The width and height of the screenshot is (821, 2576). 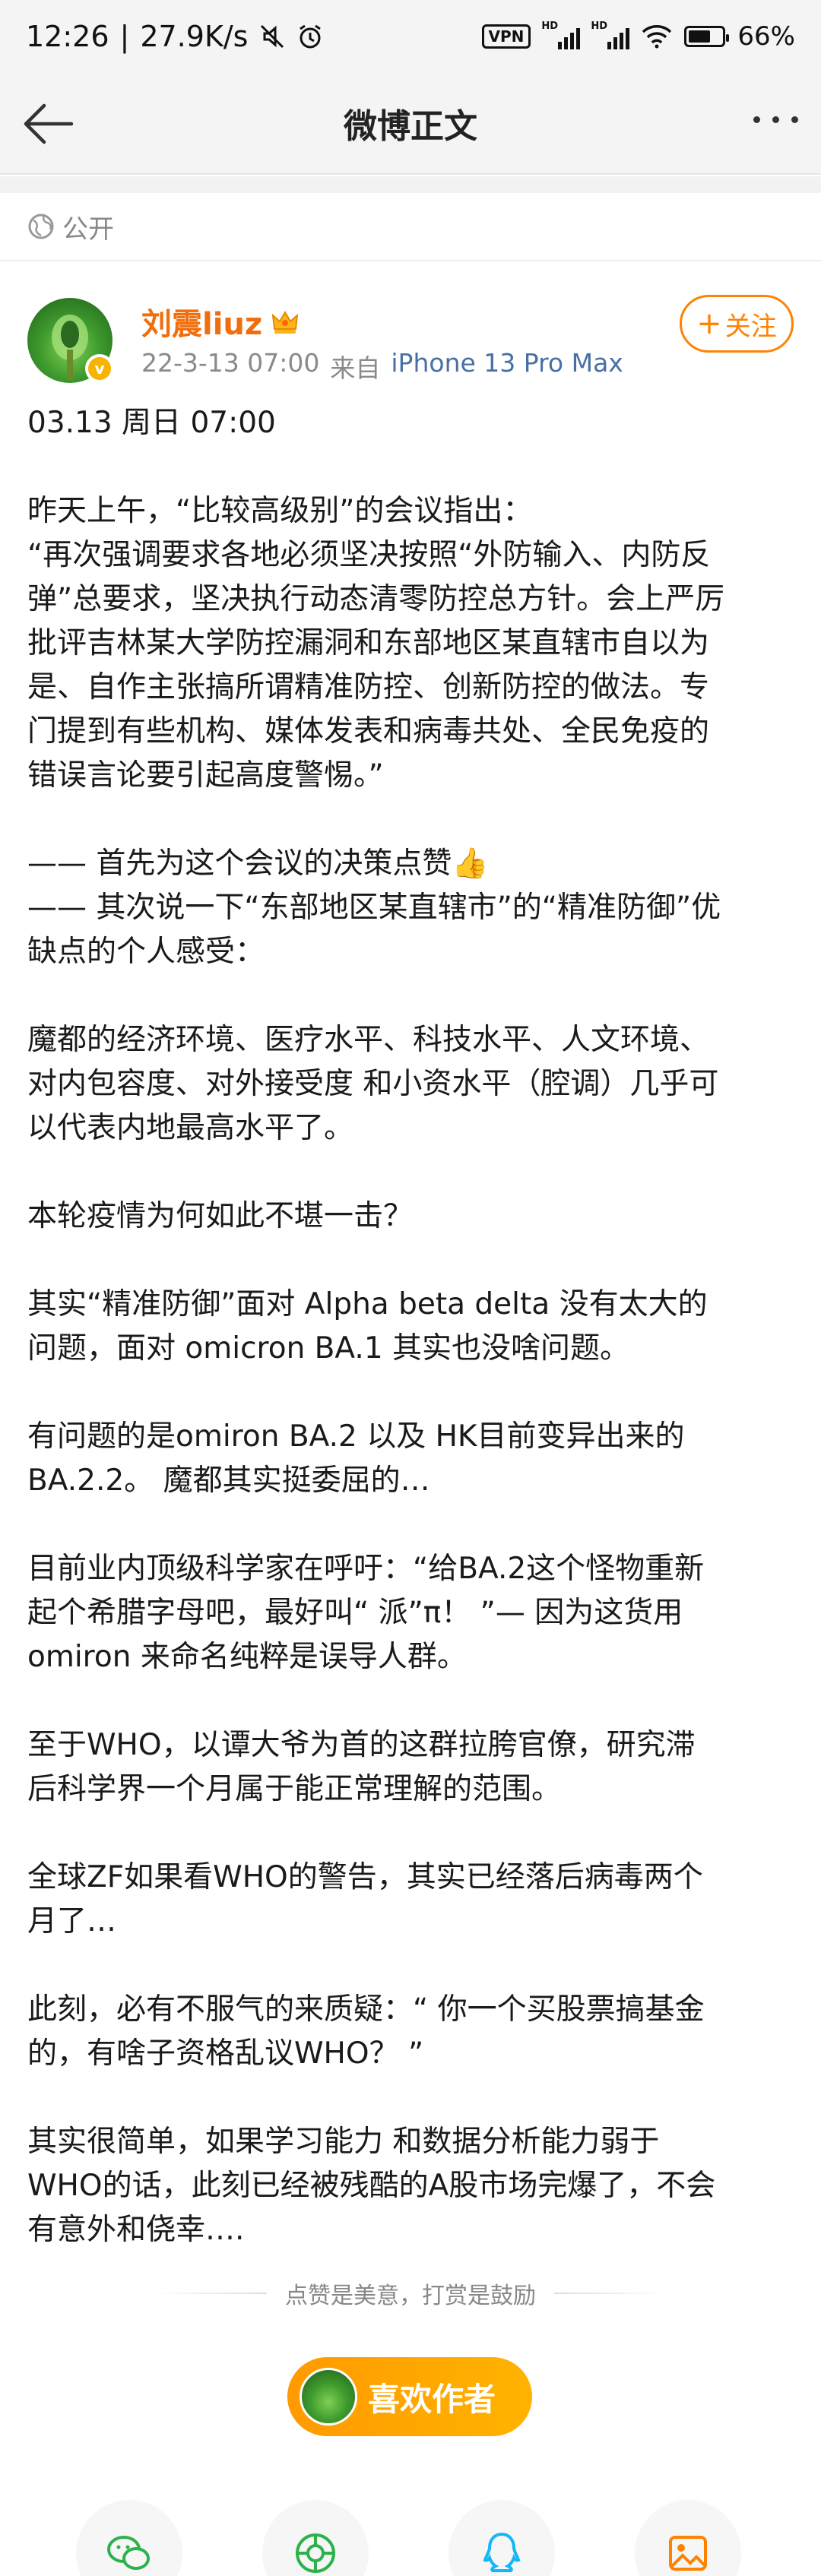 I want to click on post-line: 其实很简单，如果学习能力 和数据分析能力弱于, so click(x=344, y=2142).